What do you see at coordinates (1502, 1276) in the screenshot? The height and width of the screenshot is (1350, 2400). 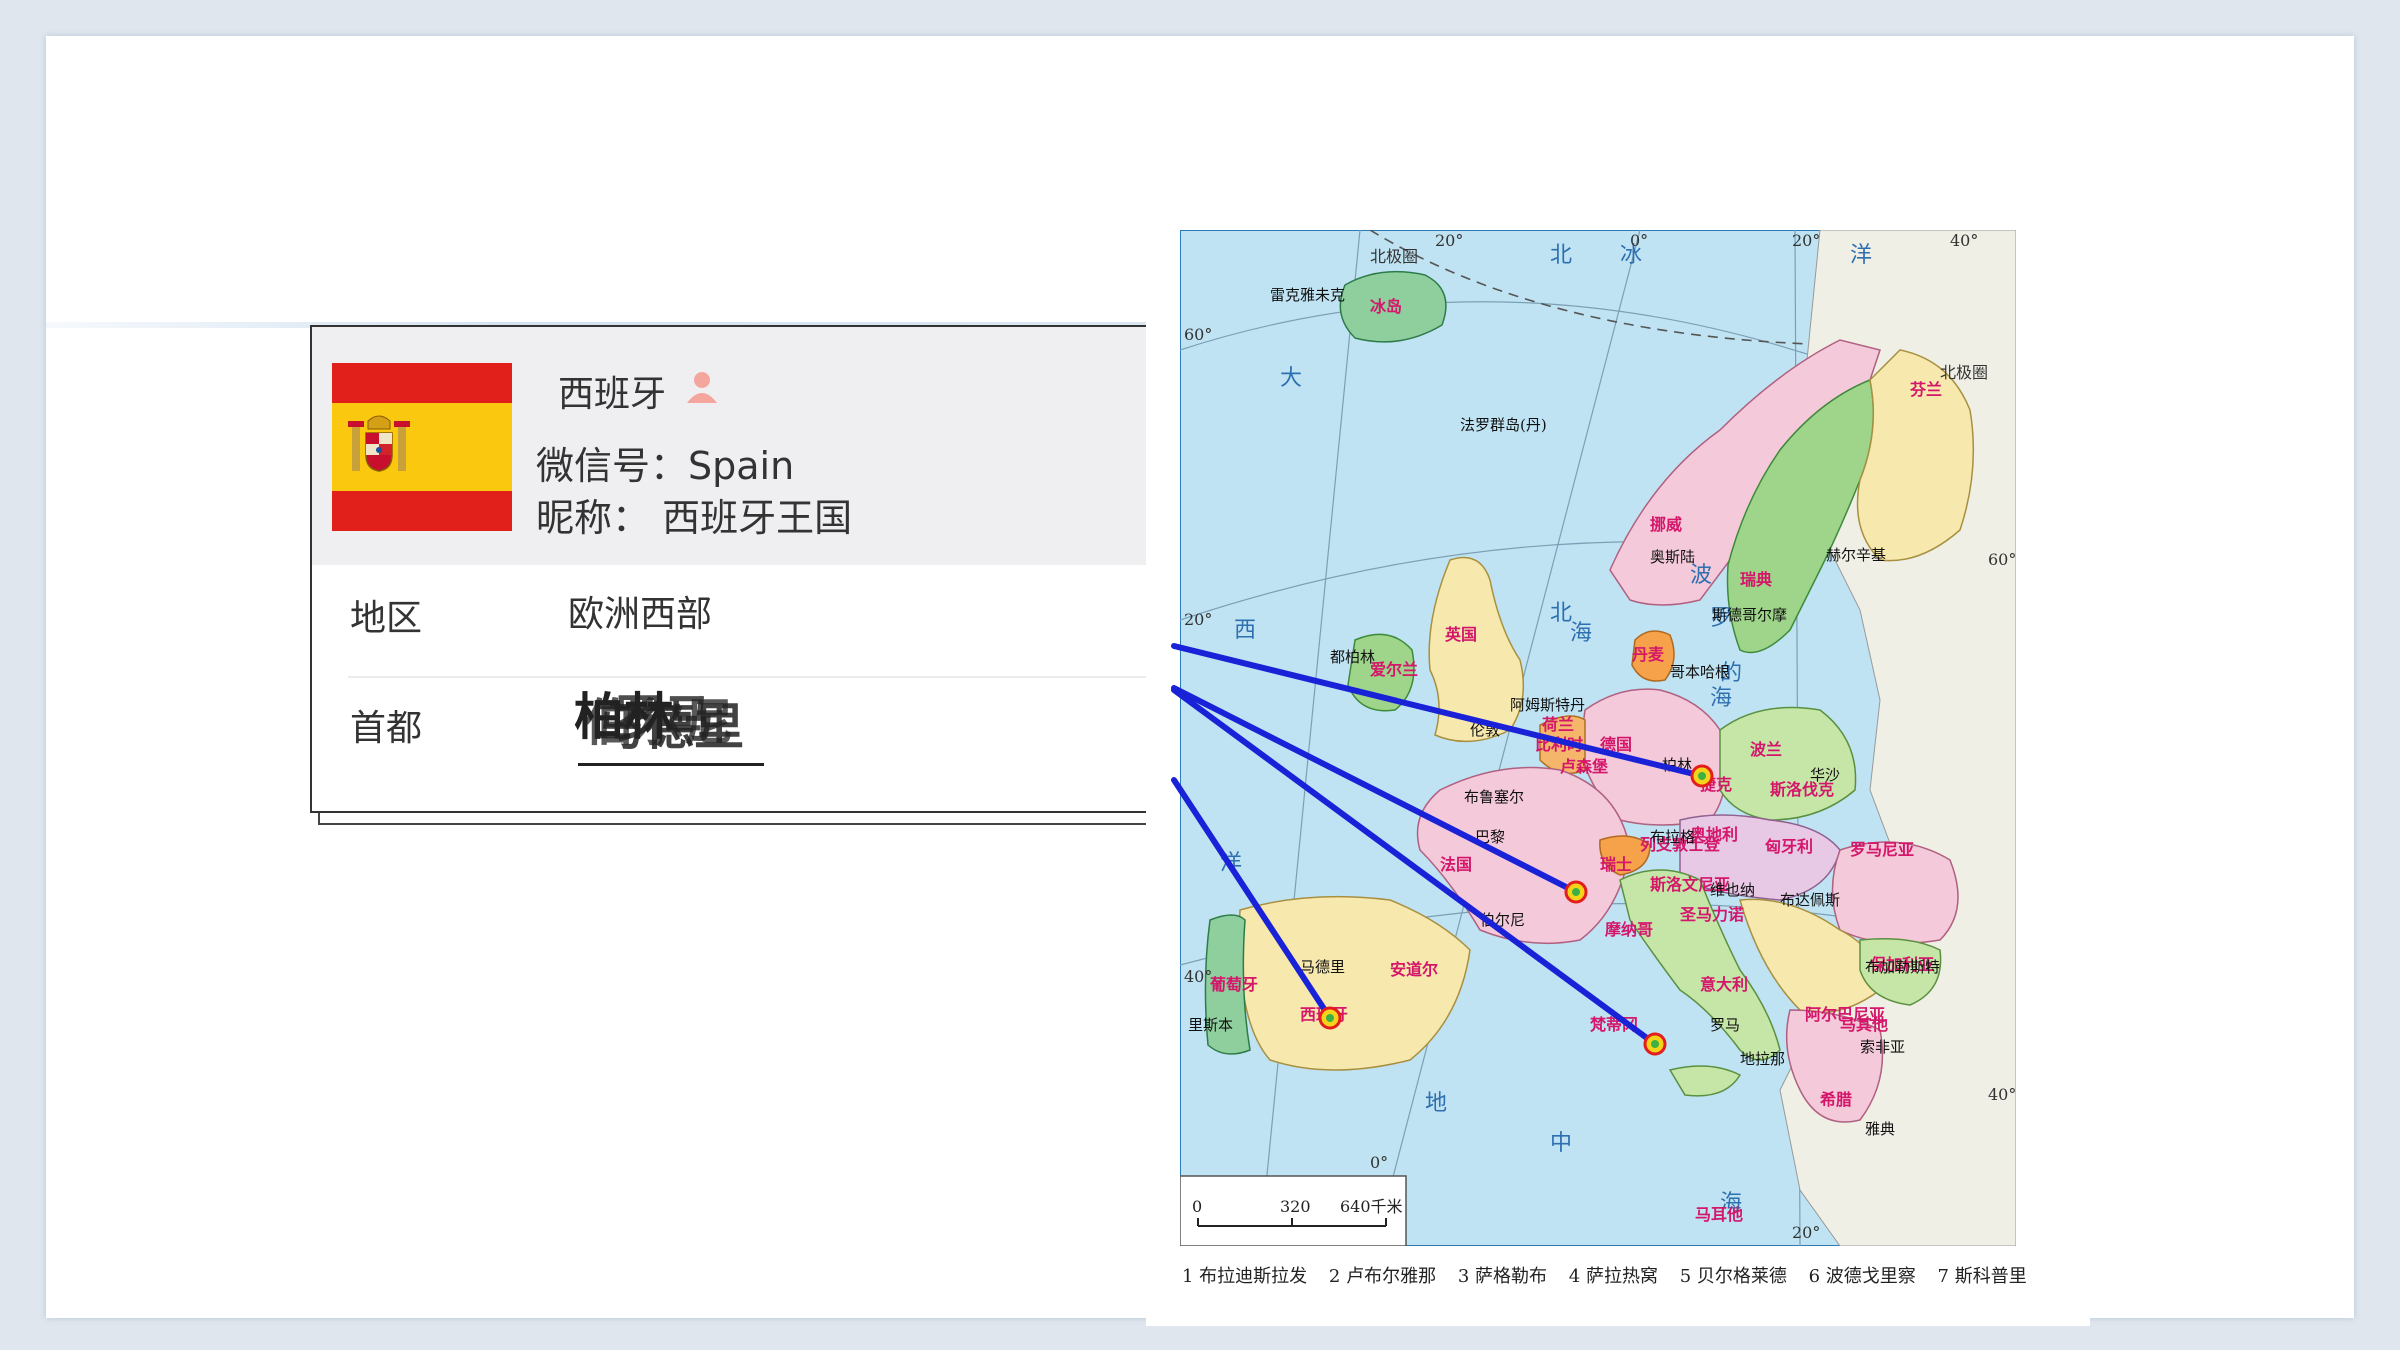 I see `legend-item: 3 萨格勒布` at bounding box center [1502, 1276].